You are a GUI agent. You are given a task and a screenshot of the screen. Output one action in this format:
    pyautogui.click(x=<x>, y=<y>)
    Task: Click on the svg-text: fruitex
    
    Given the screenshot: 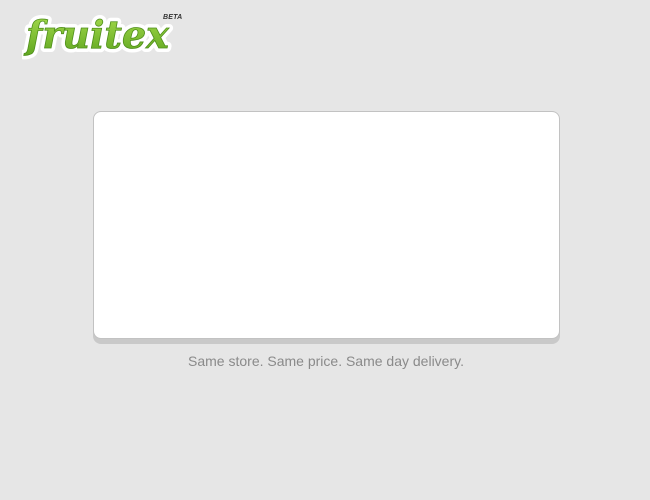 What is the action you would take?
    pyautogui.click(x=96, y=34)
    